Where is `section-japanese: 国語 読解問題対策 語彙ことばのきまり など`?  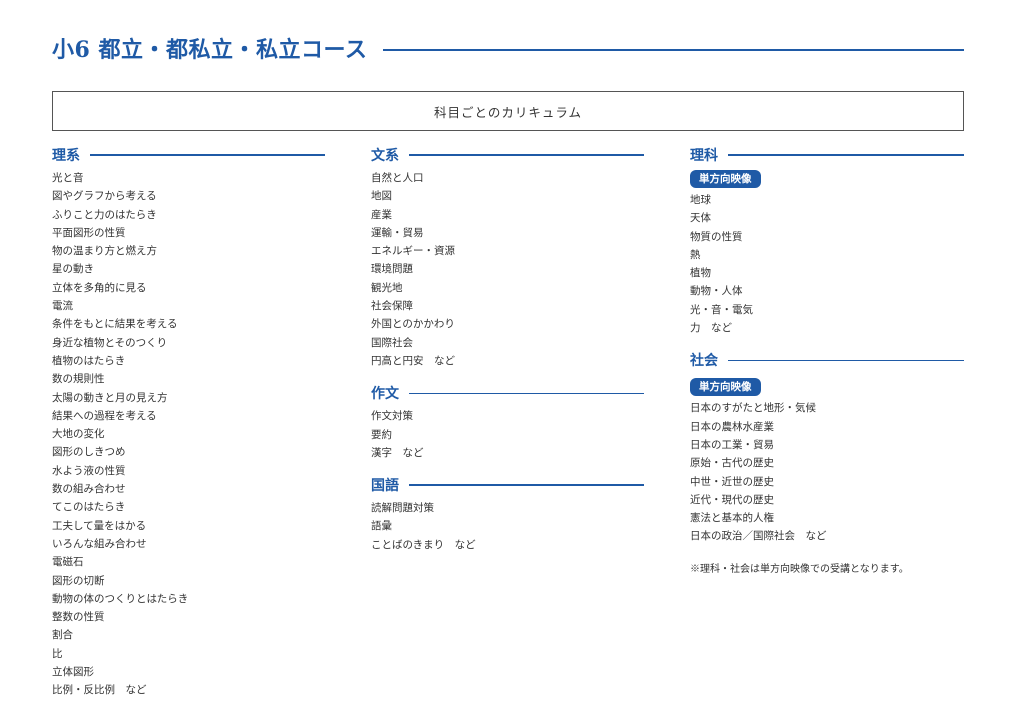 section-japanese: 国語 読解問題対策 語彙ことばのきまり など is located at coordinates (507, 515).